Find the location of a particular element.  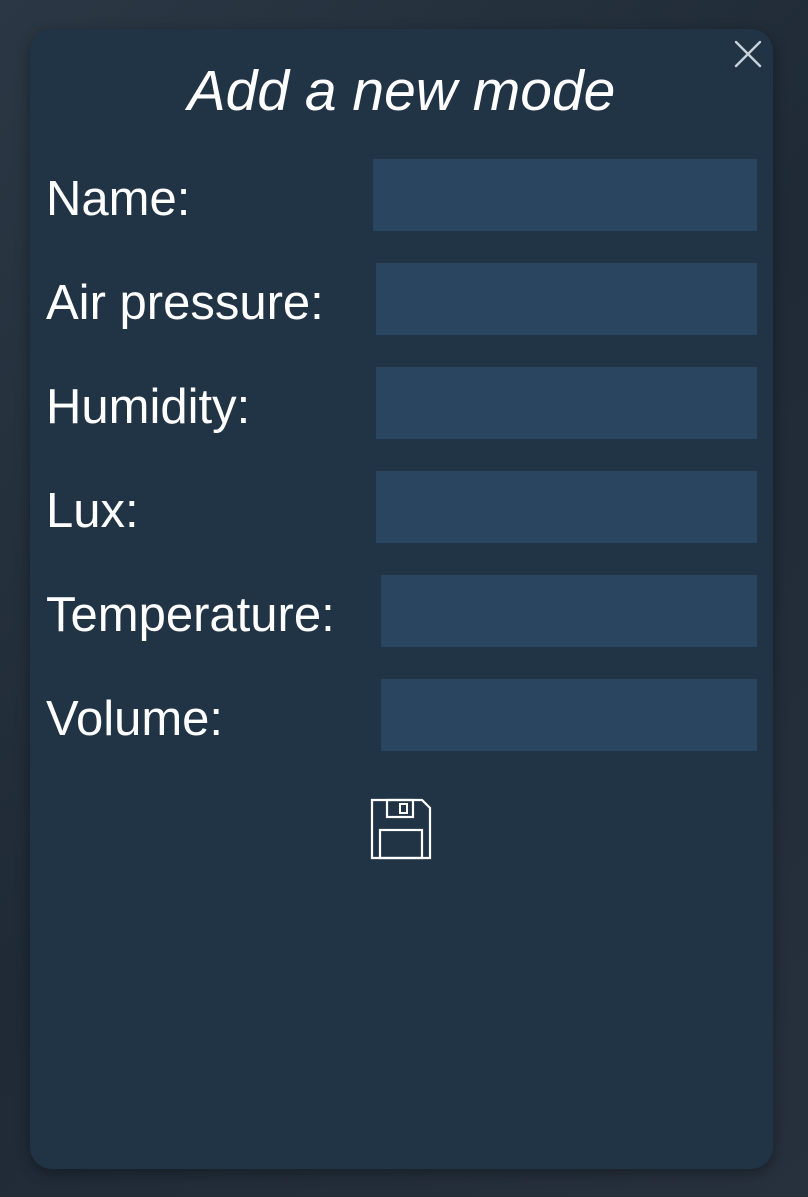

lux-label: Lux: is located at coordinates (92, 511).